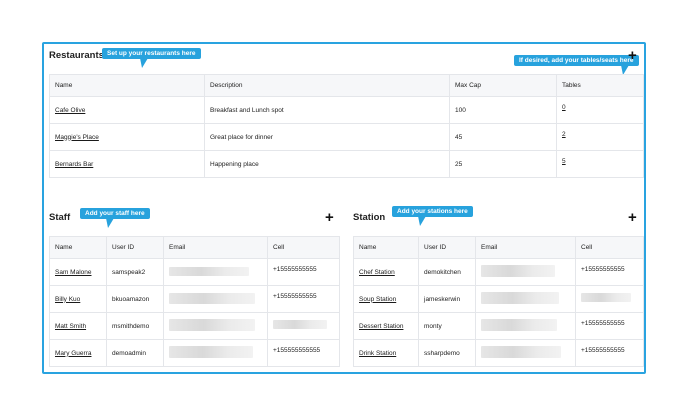 This screenshot has width=688, height=416. What do you see at coordinates (73, 353) in the screenshot?
I see `staff-name-link: Mary Guerra` at bounding box center [73, 353].